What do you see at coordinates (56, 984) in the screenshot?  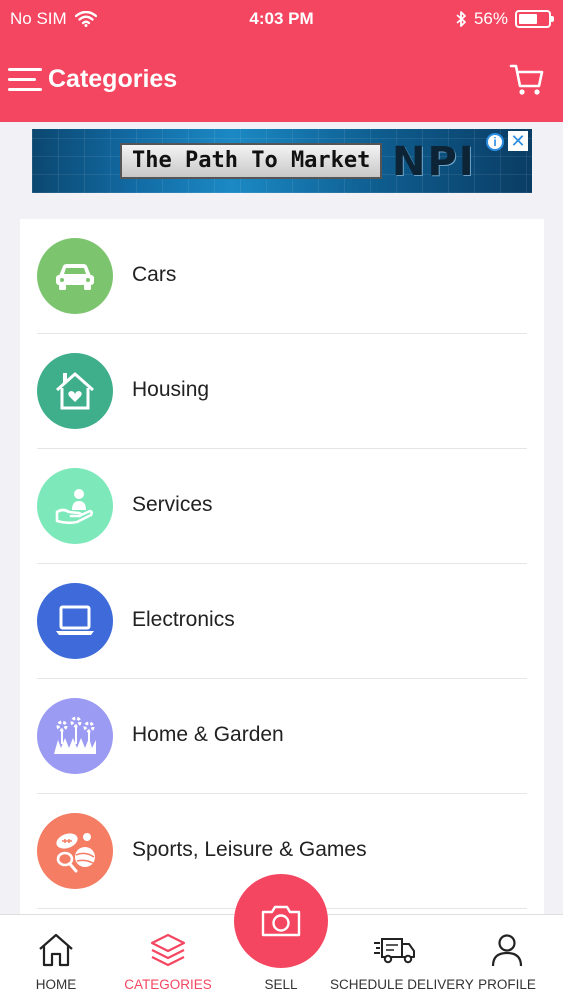 I see `tab-home-label: HOME` at bounding box center [56, 984].